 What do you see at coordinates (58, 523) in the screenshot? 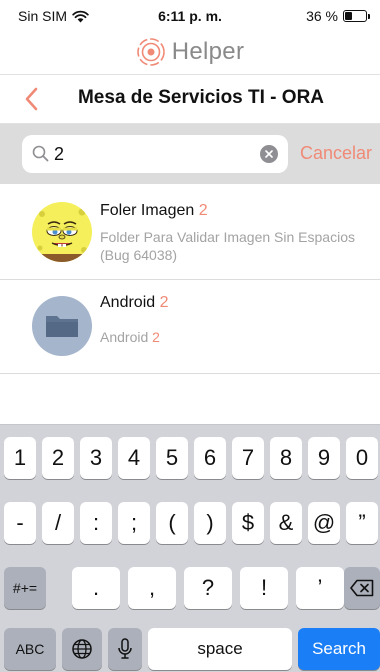
I see `key-slash: /` at bounding box center [58, 523].